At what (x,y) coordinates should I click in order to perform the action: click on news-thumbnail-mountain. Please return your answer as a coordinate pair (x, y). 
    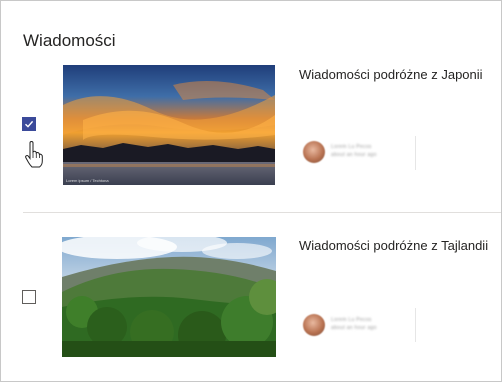
    Looking at the image, I should click on (169, 297).